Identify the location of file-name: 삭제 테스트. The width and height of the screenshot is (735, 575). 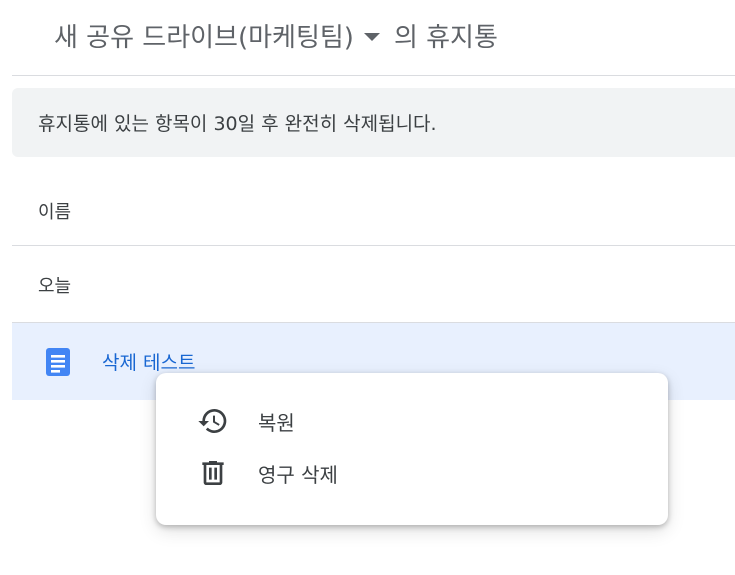
(149, 363).